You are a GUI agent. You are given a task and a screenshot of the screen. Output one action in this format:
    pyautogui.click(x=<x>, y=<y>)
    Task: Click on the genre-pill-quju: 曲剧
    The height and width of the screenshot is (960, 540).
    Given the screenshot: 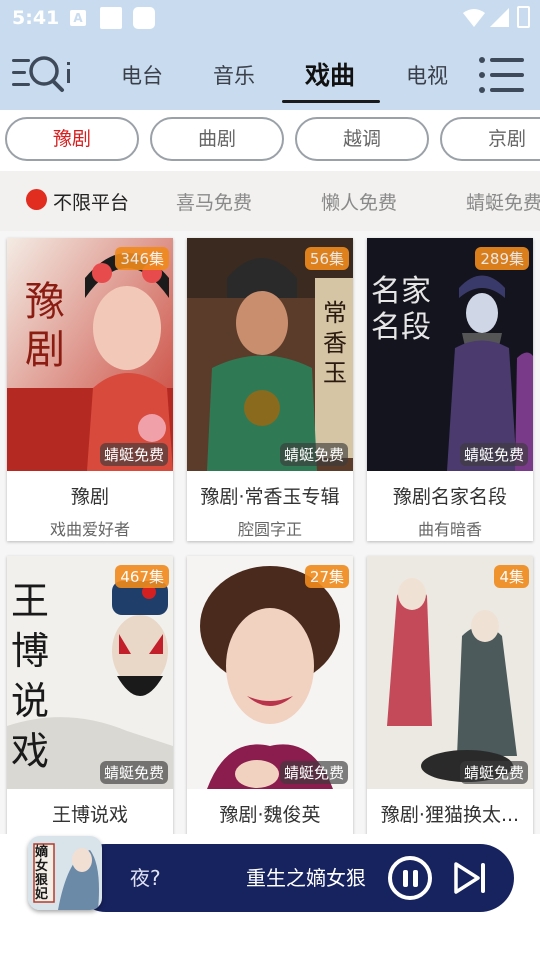 What is the action you would take?
    pyautogui.click(x=217, y=139)
    